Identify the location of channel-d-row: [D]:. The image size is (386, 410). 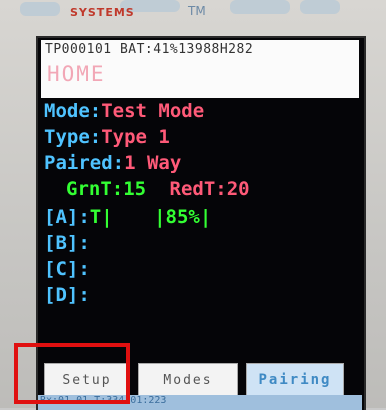
(67, 295).